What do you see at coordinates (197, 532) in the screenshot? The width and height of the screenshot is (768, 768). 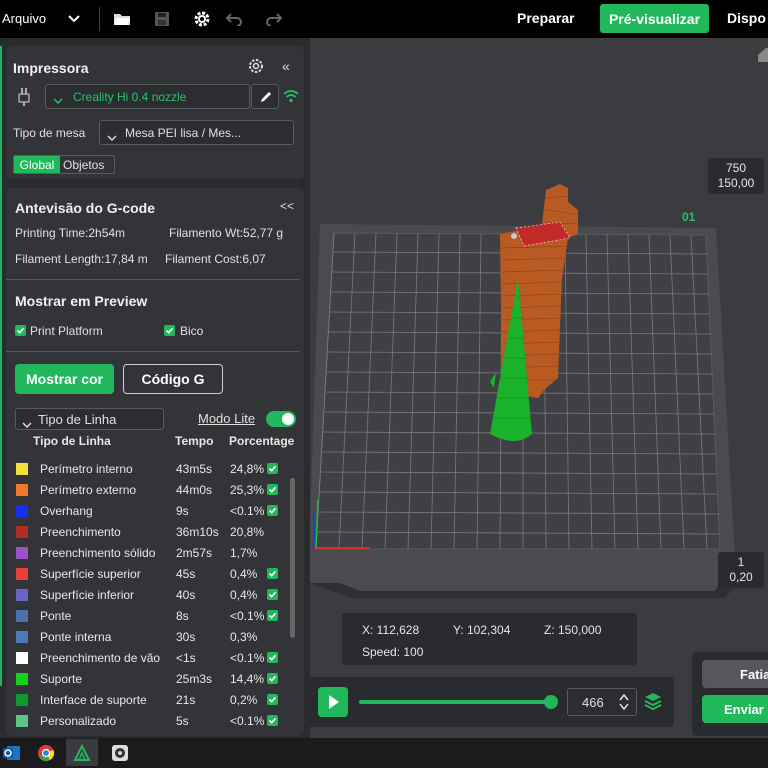 I see `legend-time: 36m10s` at bounding box center [197, 532].